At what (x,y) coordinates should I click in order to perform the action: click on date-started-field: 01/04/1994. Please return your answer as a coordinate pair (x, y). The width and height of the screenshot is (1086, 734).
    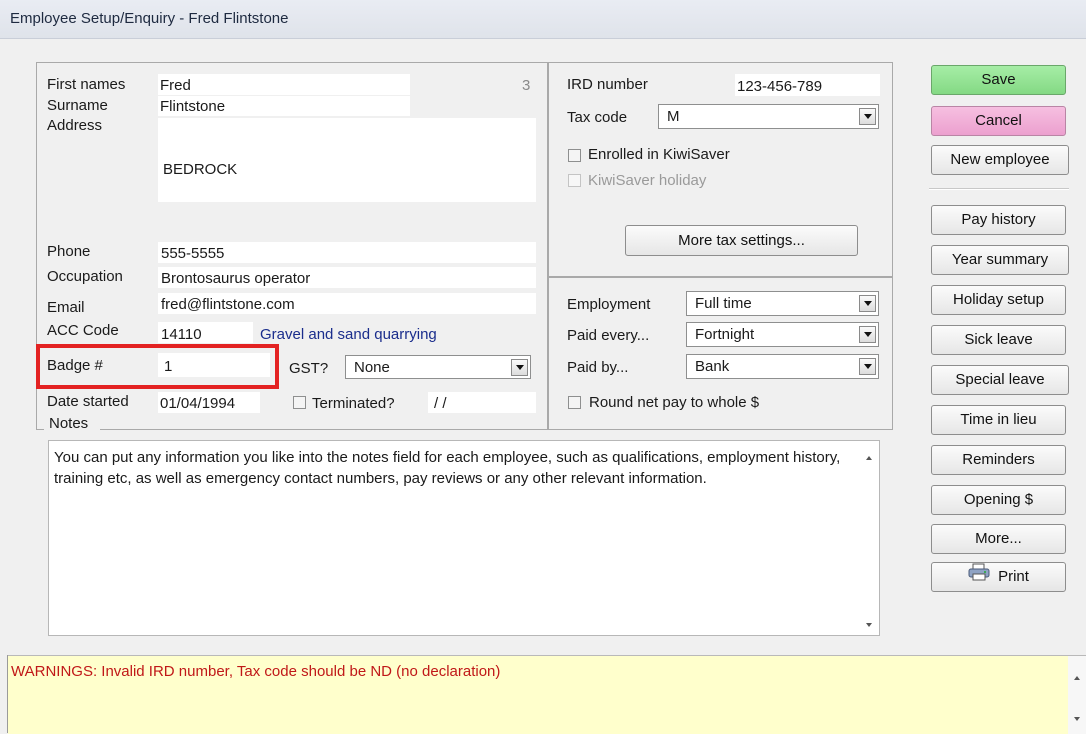
    Looking at the image, I should click on (209, 402).